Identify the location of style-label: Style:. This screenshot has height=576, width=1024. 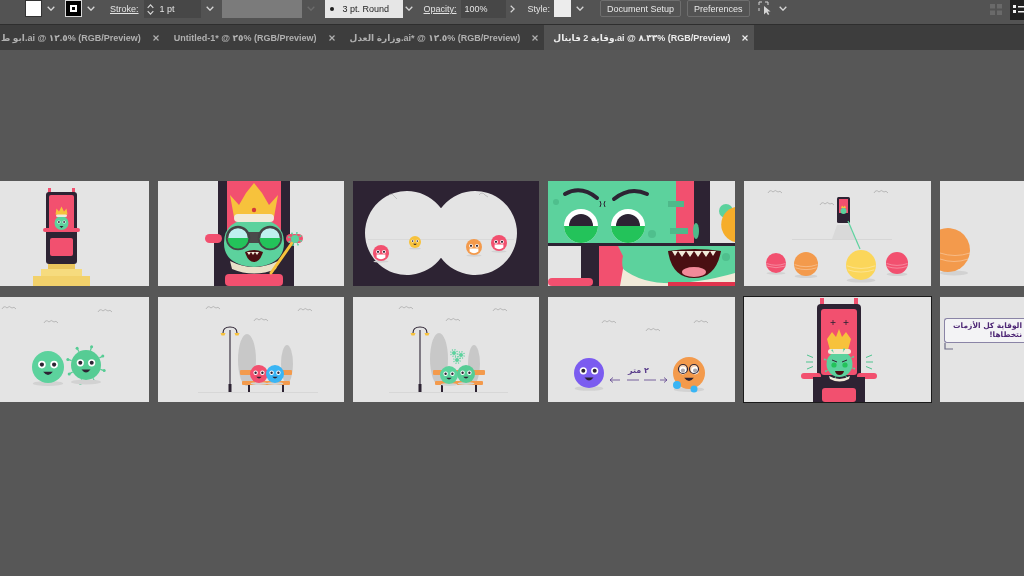
(539, 9).